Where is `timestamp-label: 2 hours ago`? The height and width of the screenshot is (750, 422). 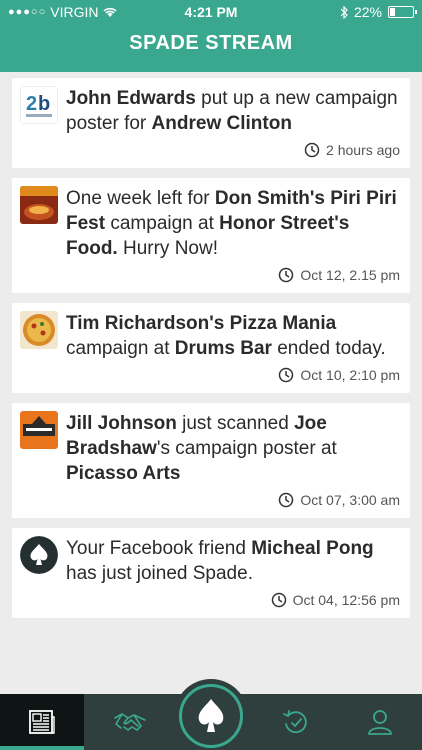
timestamp-label: 2 hours ago is located at coordinates (363, 150).